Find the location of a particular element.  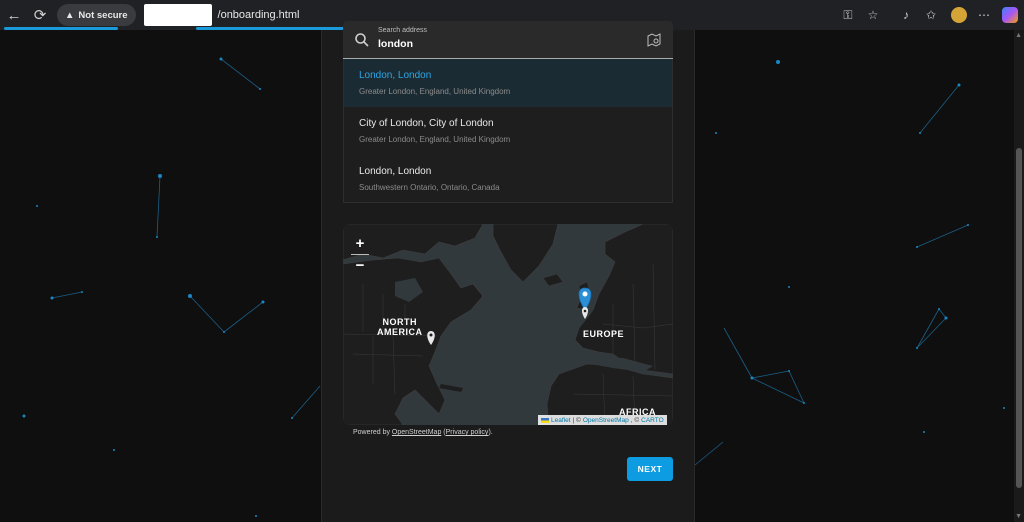

warning-icon: ▲ is located at coordinates (70, 15).